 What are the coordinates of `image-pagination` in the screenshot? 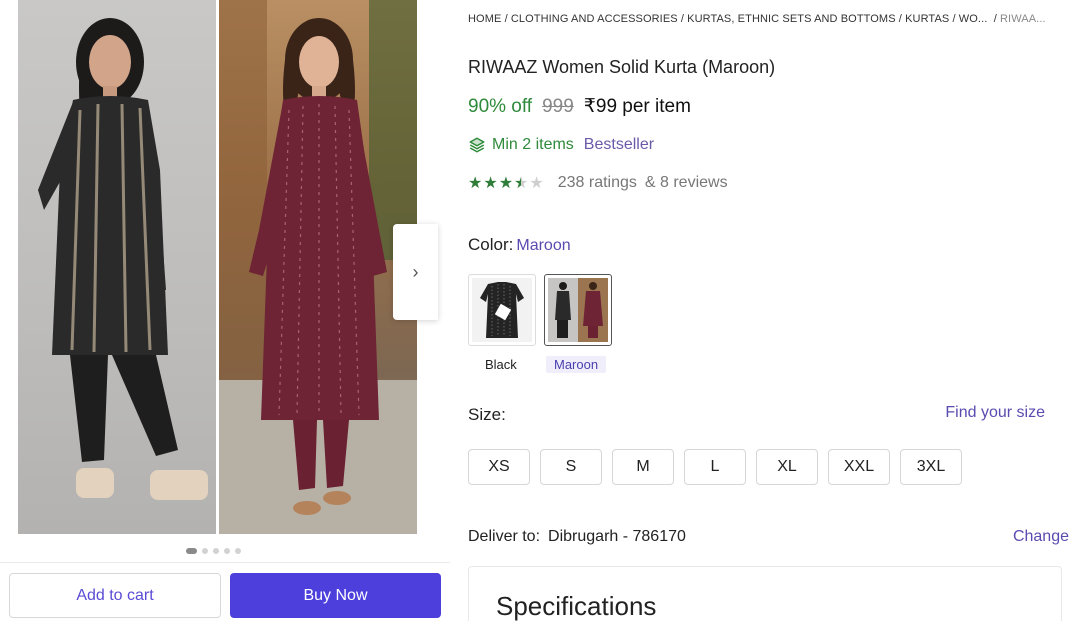 It's located at (213, 551).